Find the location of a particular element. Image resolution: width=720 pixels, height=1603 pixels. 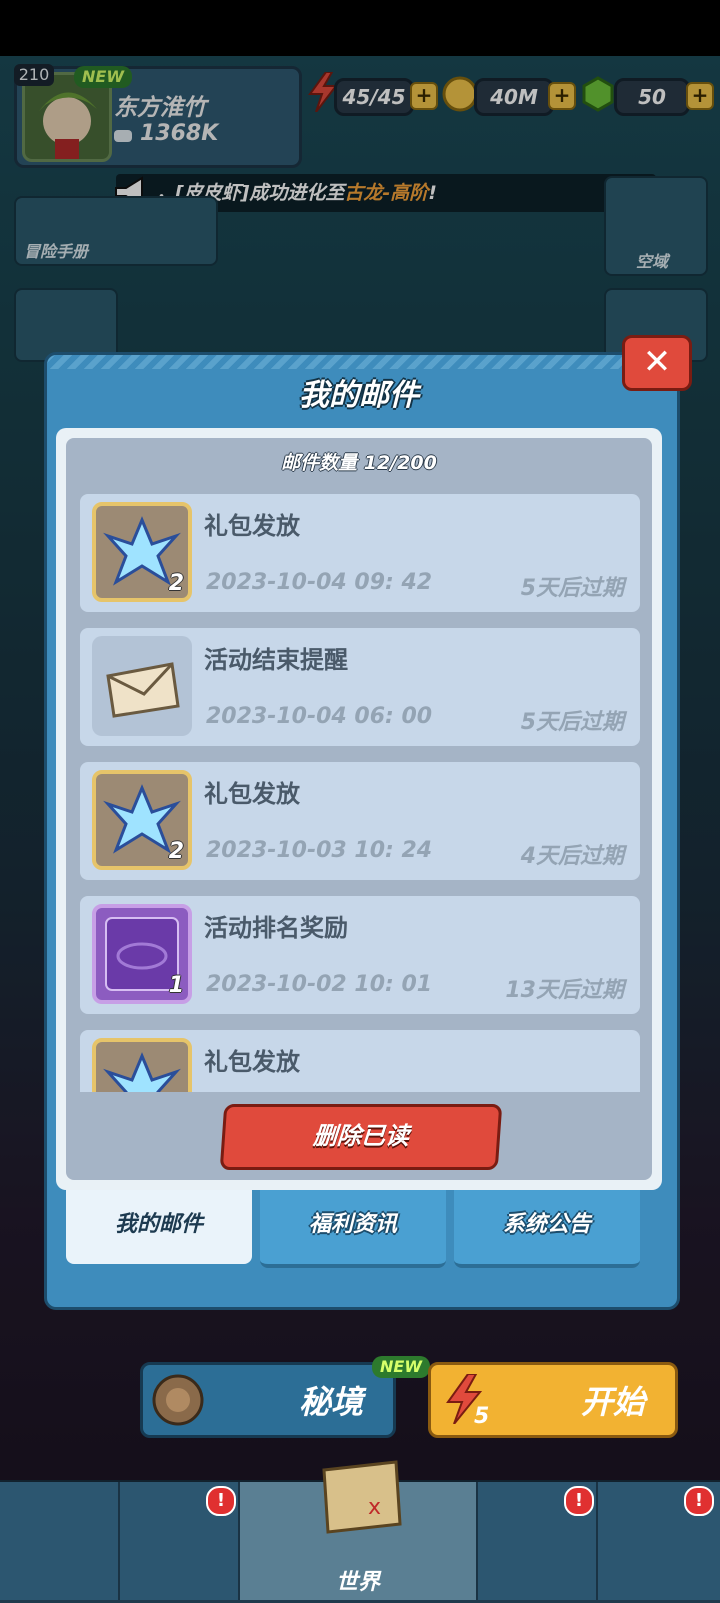

secret-realm-new-badge: NEW is located at coordinates (401, 1367).